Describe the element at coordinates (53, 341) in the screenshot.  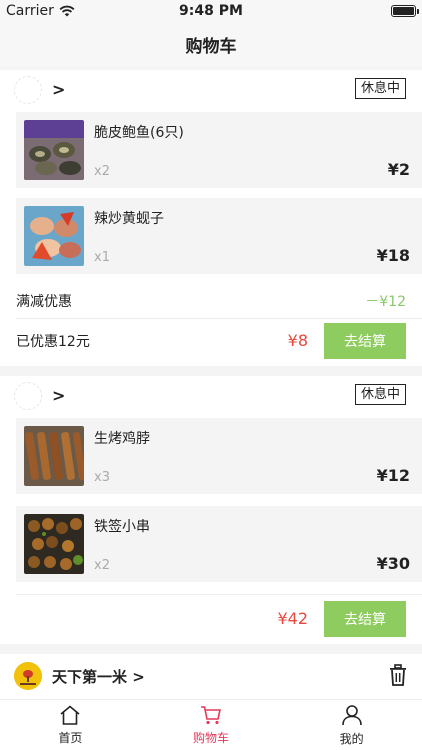
I see `saved-amount-label: 已优惠12元` at that location.